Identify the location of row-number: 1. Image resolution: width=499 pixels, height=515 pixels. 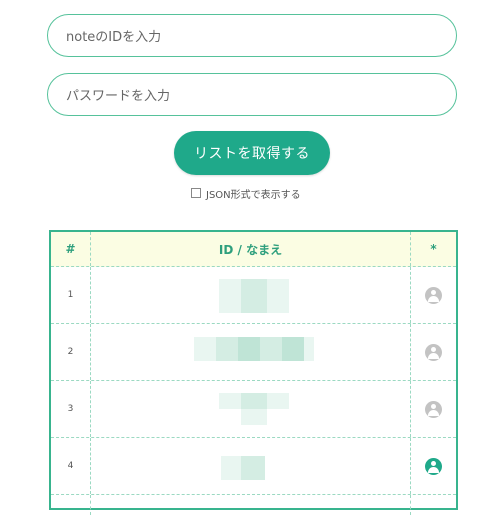
(71, 295).